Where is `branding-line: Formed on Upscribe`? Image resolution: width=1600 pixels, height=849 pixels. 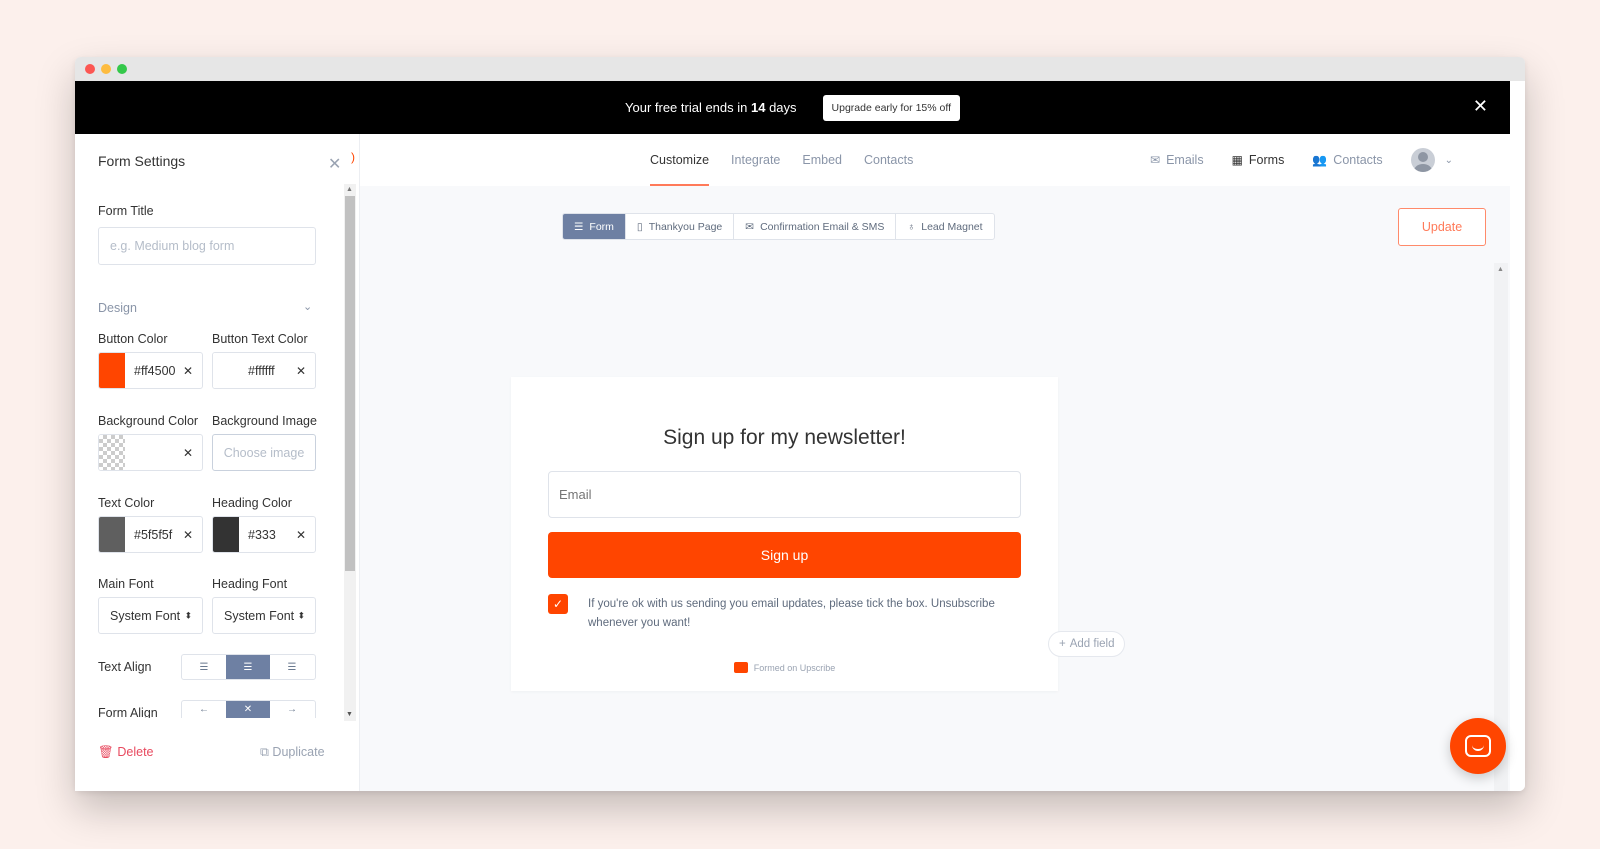 branding-line: Formed on Upscribe is located at coordinates (784, 667).